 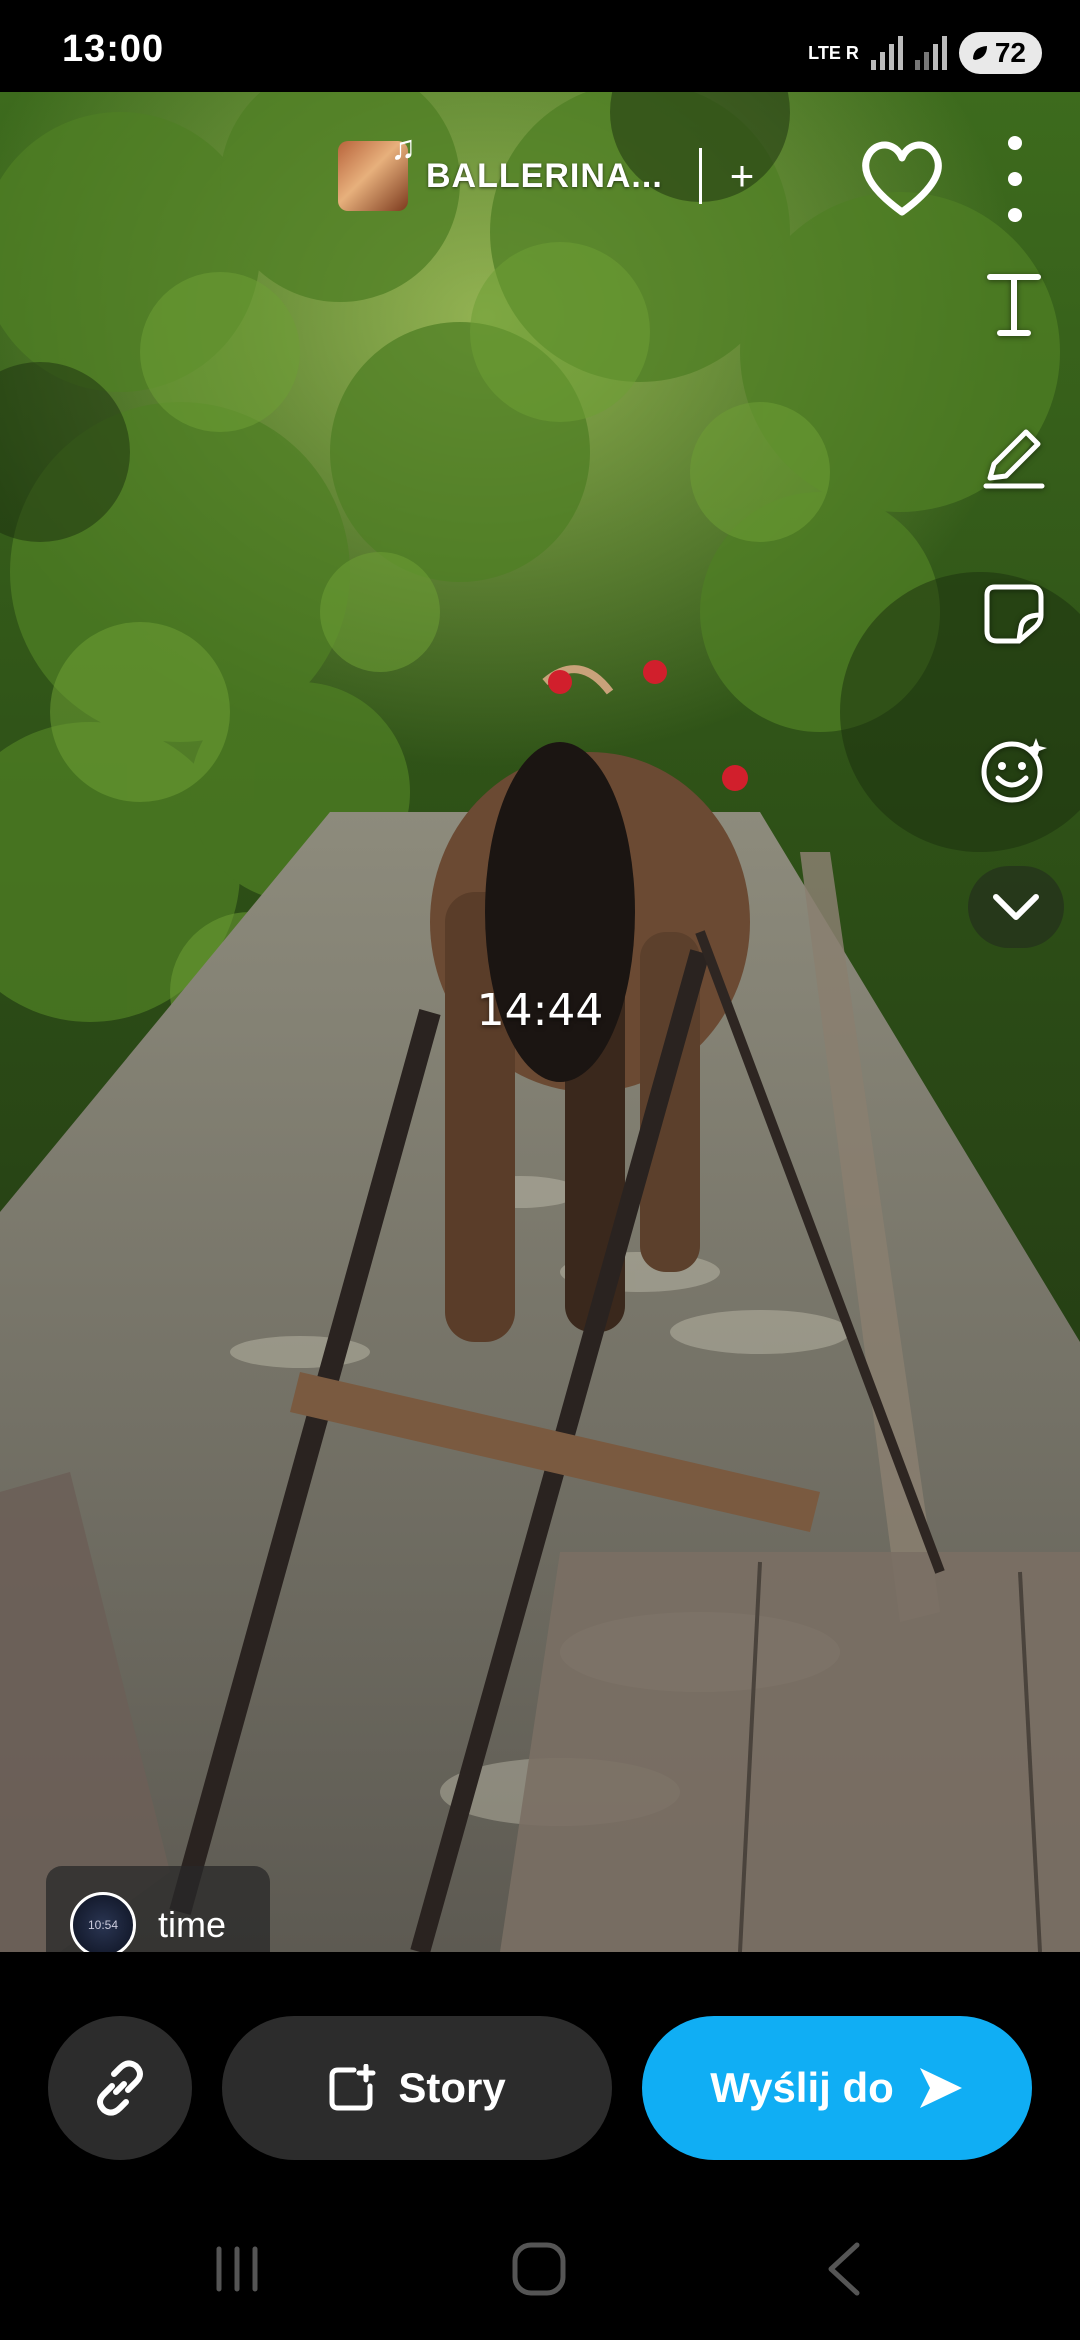 What do you see at coordinates (540, 1010) in the screenshot?
I see `time-sticker: 14:44` at bounding box center [540, 1010].